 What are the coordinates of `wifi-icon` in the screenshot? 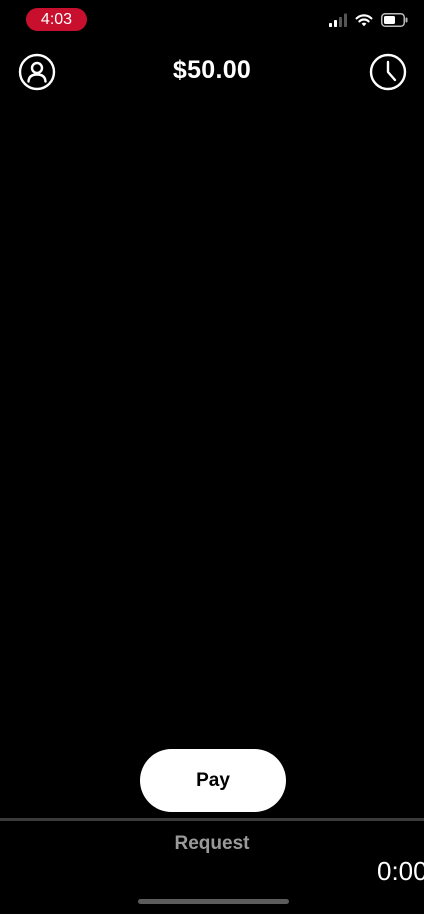 It's located at (364, 20).